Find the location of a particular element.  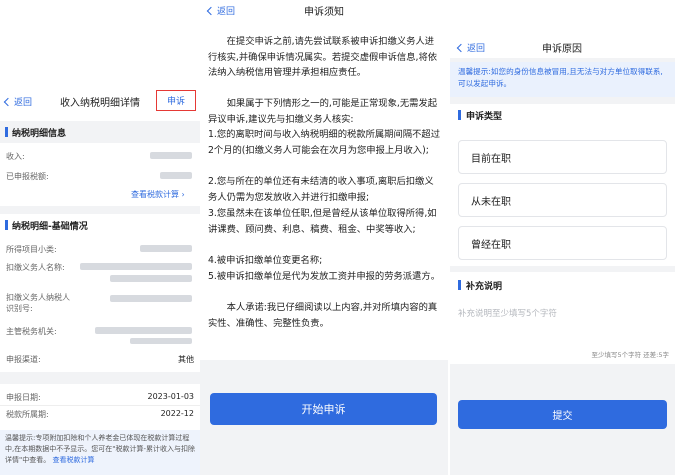

option-previously-employed: 曾经在职 is located at coordinates (562, 243).